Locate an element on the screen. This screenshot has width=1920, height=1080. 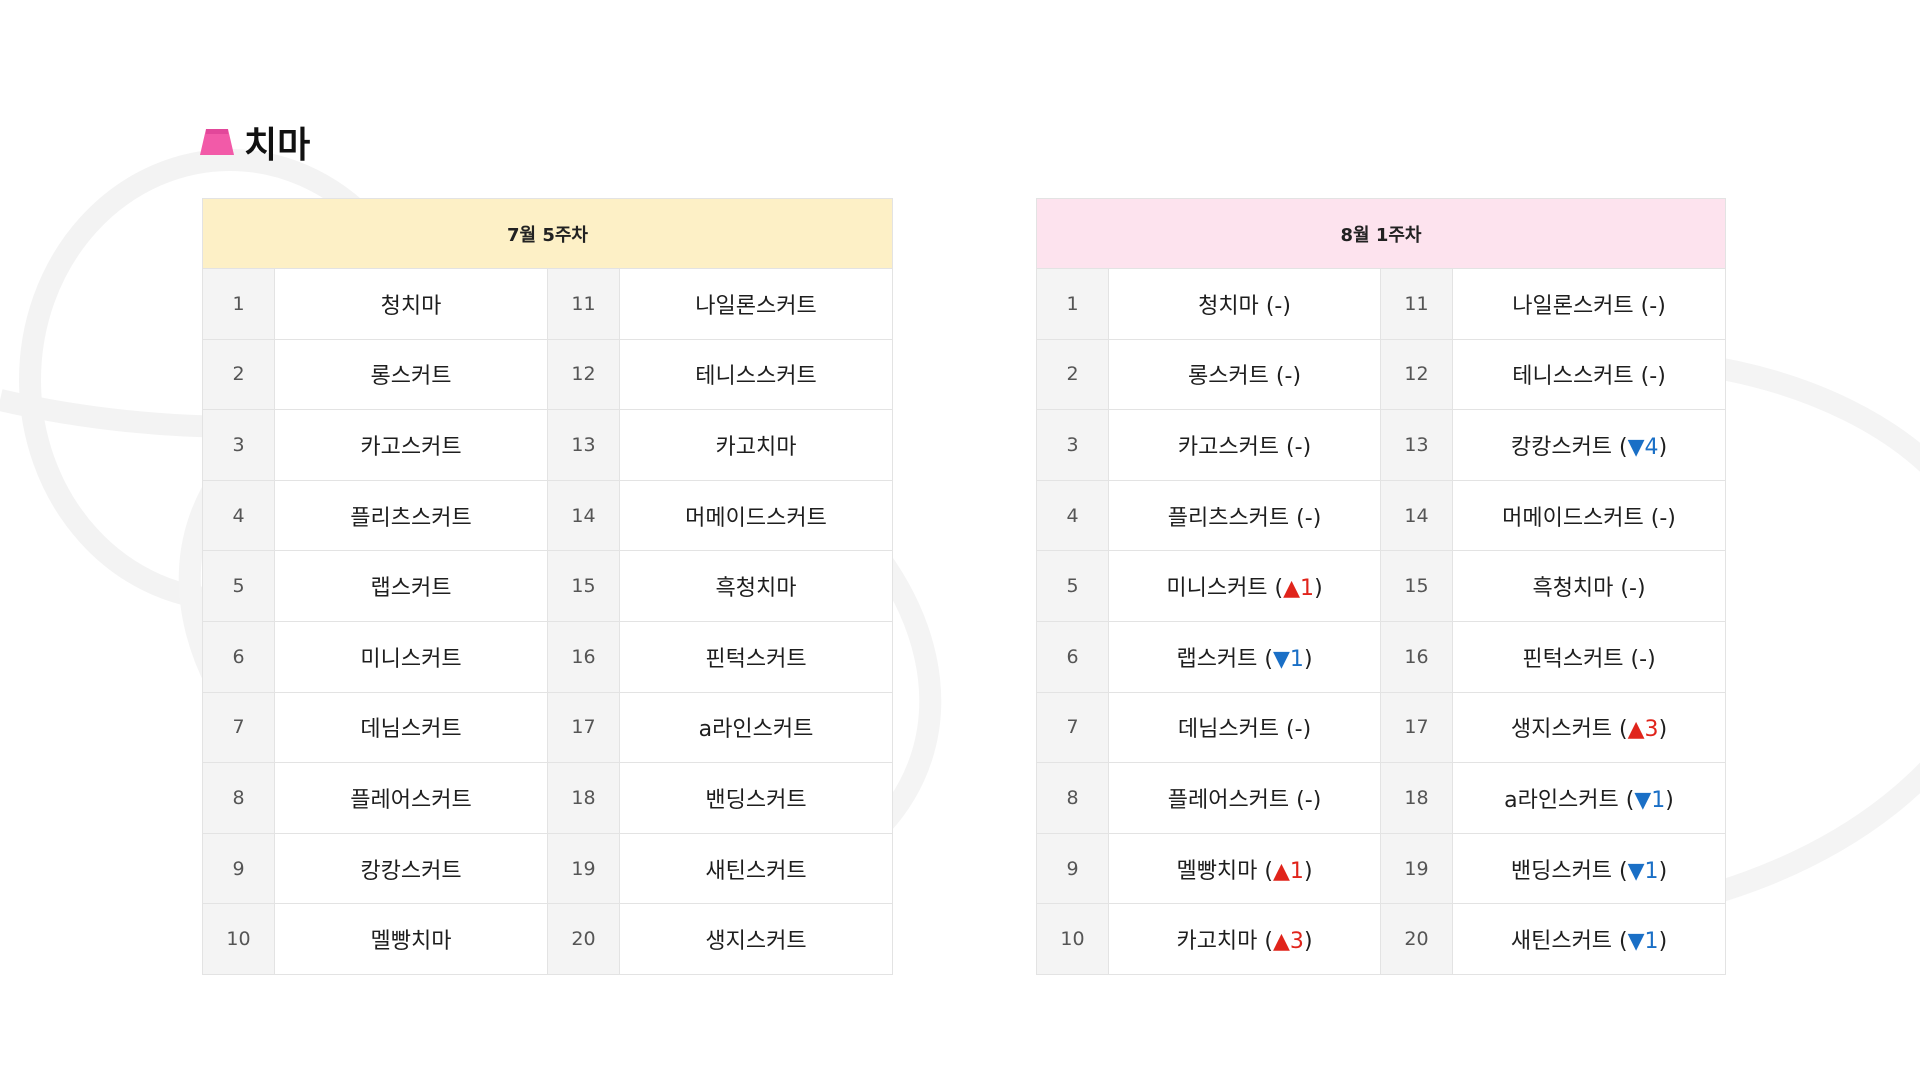
table-row: 6 미니스커트 16 핀턱스커트 is located at coordinates (547, 656).